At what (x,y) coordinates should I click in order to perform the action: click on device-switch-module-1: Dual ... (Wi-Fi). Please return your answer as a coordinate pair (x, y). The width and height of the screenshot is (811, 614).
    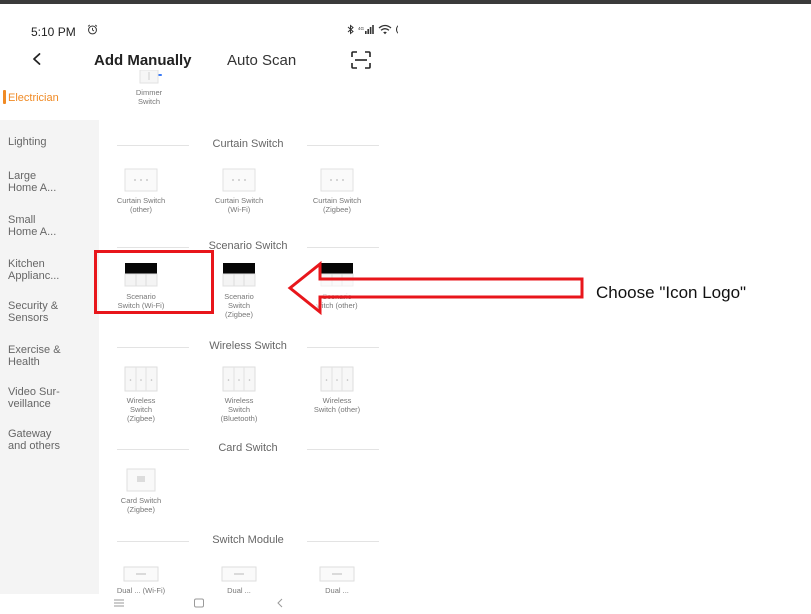
    Looking at the image, I should click on (141, 580).